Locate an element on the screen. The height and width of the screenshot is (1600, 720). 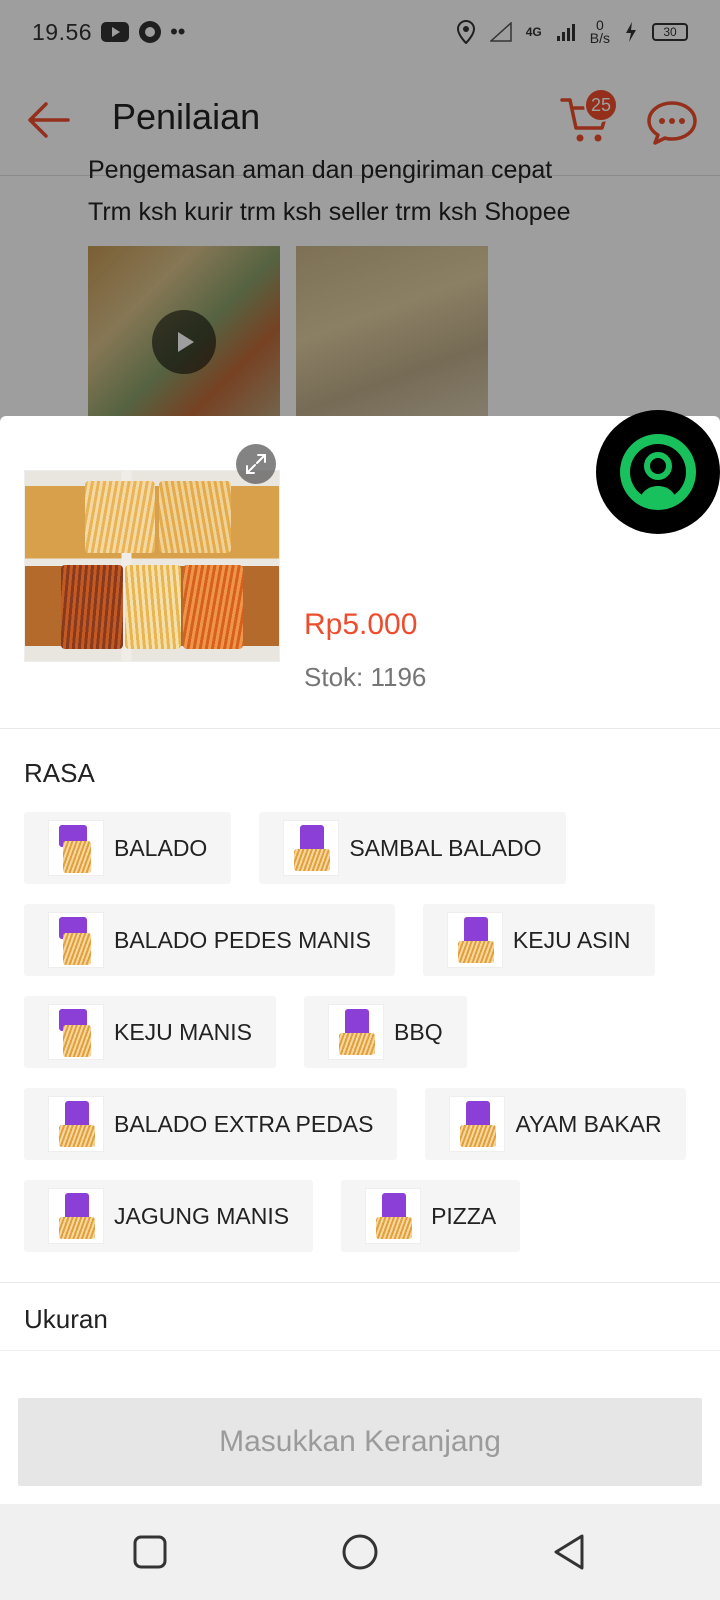
variant-label: BALADO PEDES MANIS is located at coordinates (242, 939).